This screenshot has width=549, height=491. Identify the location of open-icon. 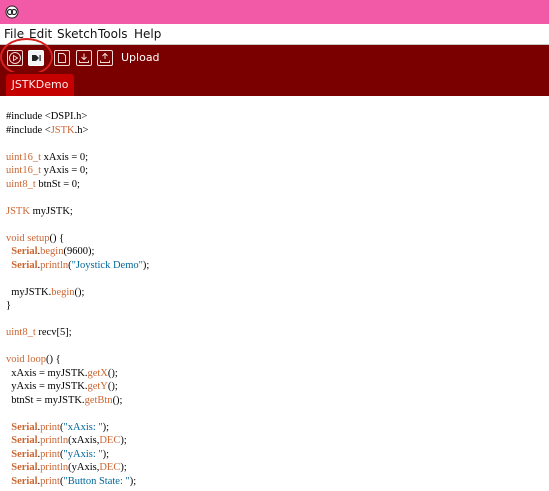
(84, 58).